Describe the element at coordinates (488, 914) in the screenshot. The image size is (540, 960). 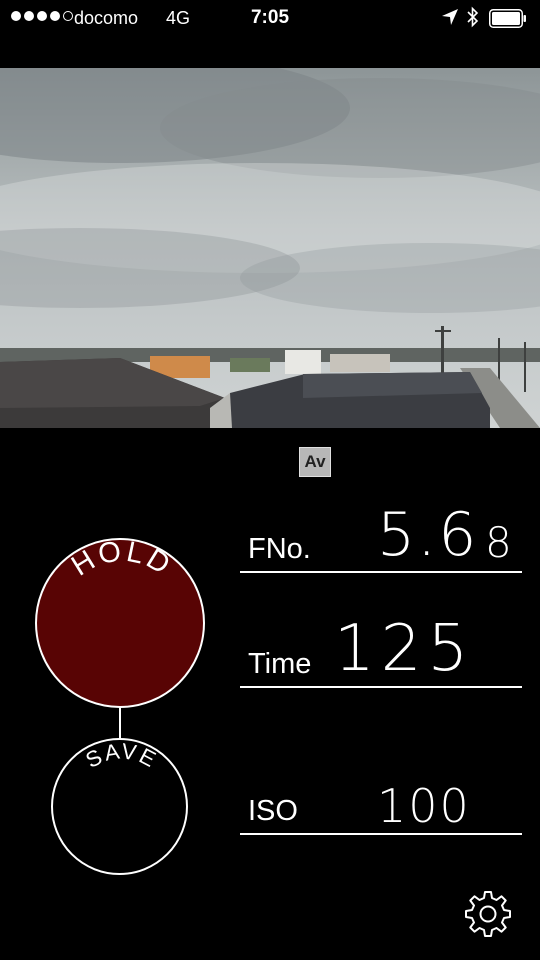
I see `gear-icon` at that location.